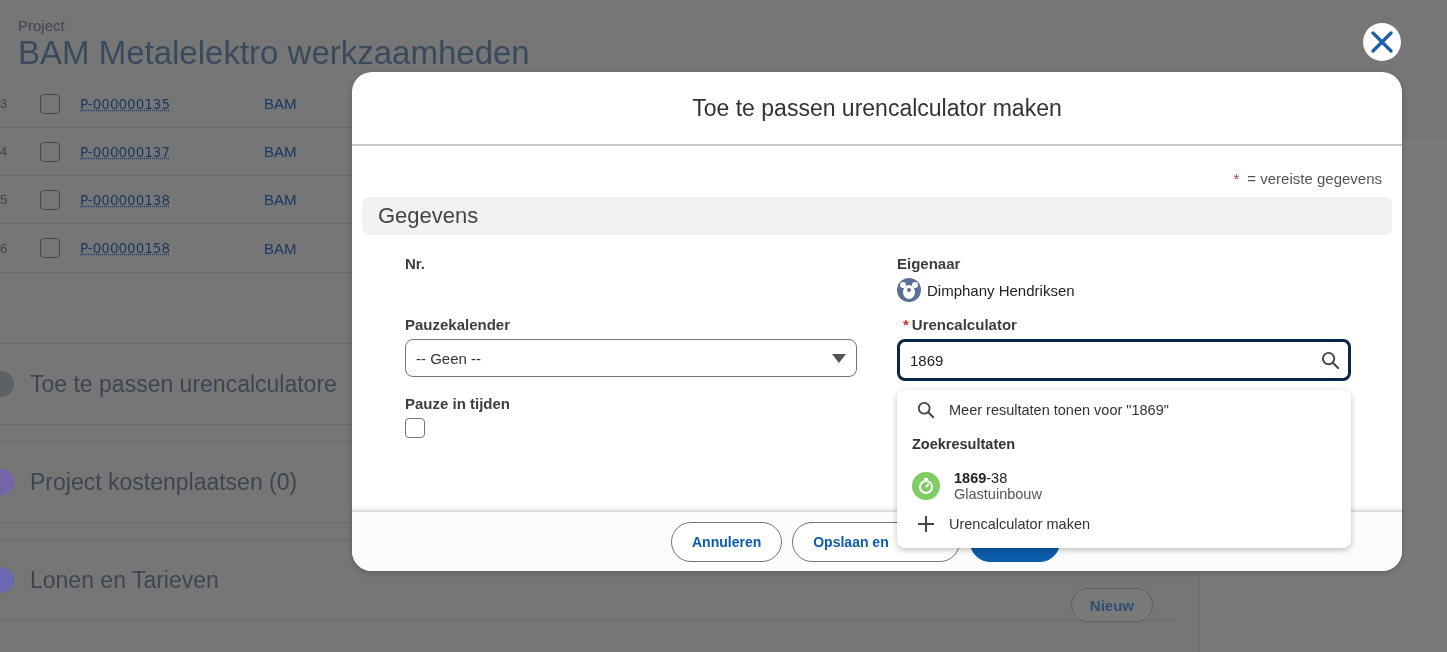 The height and width of the screenshot is (652, 1447). Describe the element at coordinates (1001, 290) in the screenshot. I see `owner-name: Dimphany Hendriksen` at that location.